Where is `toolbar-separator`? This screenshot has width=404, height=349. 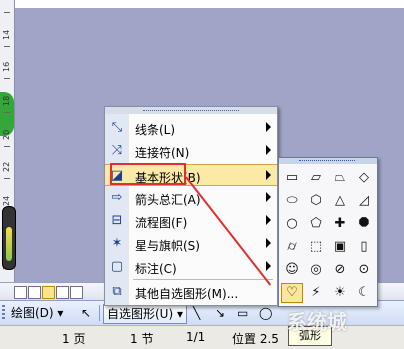 toolbar-separator is located at coordinates (99, 313).